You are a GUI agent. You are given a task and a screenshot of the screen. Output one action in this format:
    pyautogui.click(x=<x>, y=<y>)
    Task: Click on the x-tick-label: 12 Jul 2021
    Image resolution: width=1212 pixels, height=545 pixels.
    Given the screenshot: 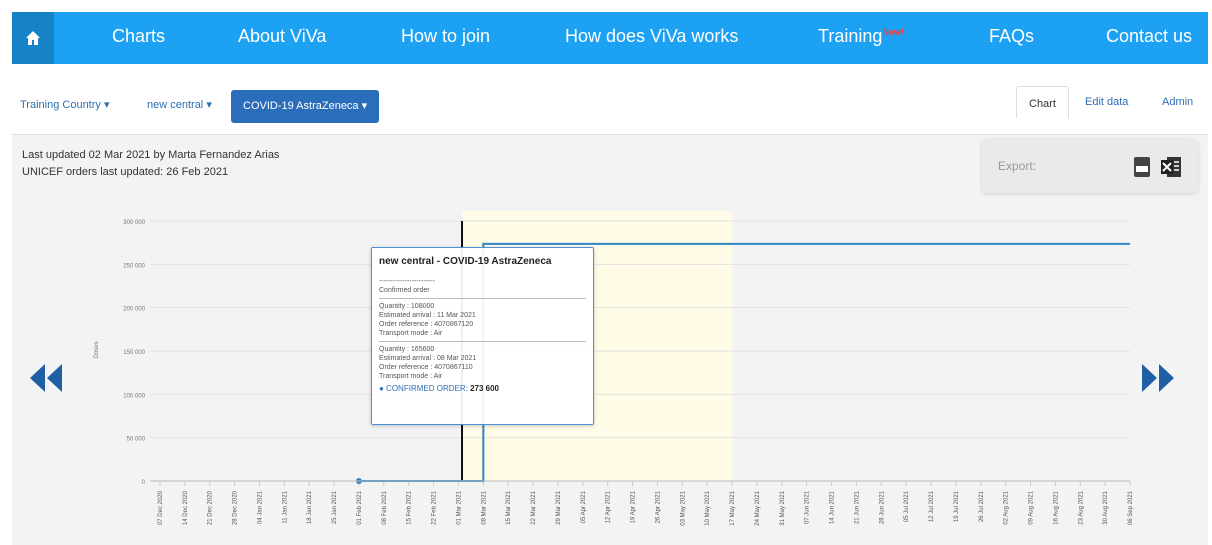 What is the action you would take?
    pyautogui.click(x=932, y=506)
    